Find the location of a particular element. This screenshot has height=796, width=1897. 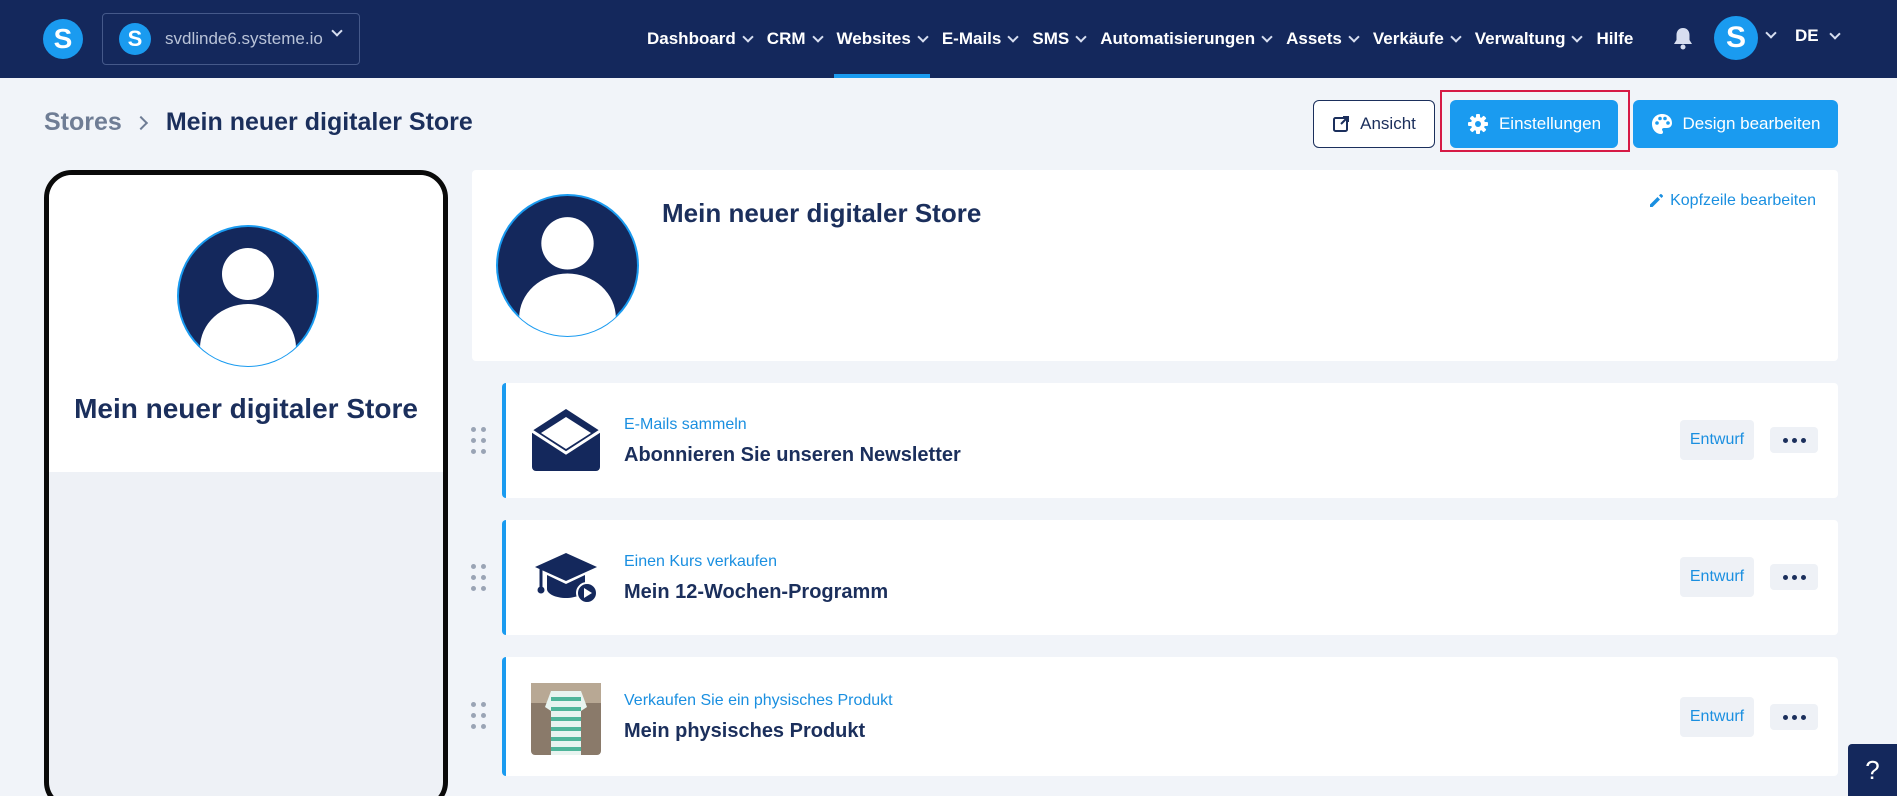

help-button: ? is located at coordinates (1872, 770).